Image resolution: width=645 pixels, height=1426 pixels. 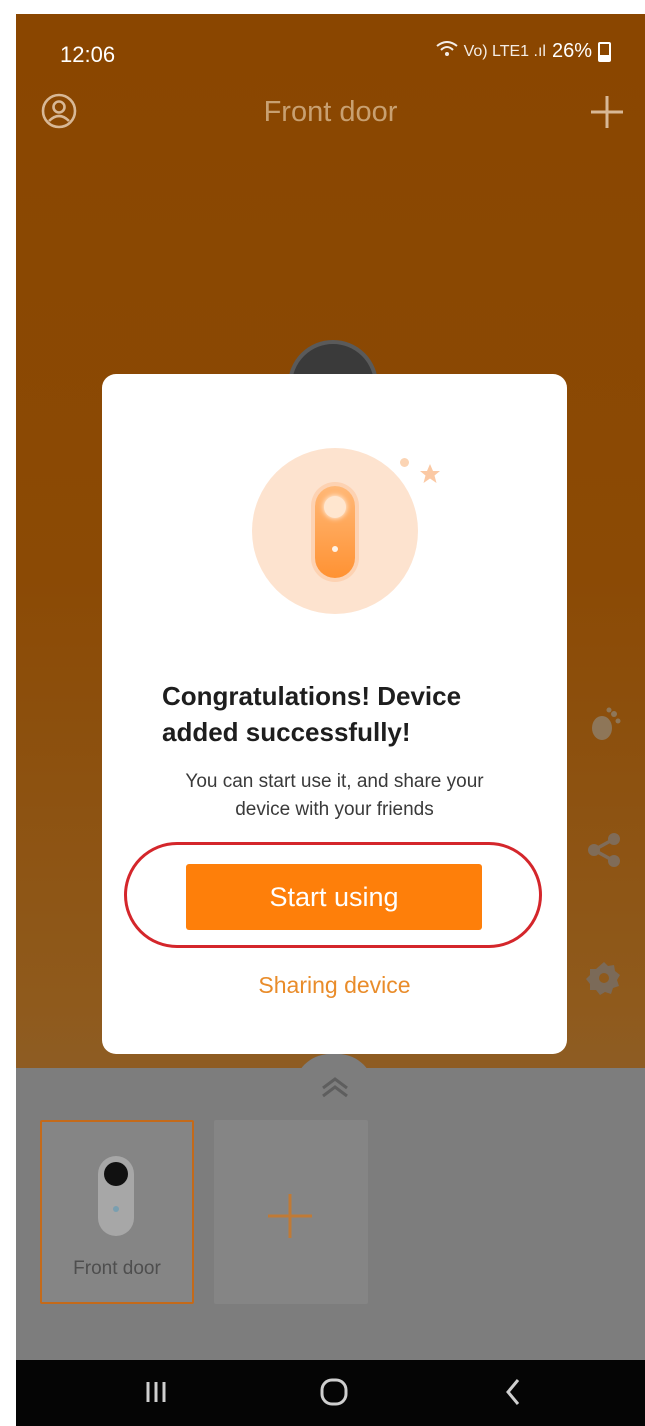 What do you see at coordinates (604, 978) in the screenshot?
I see `gear-icon` at bounding box center [604, 978].